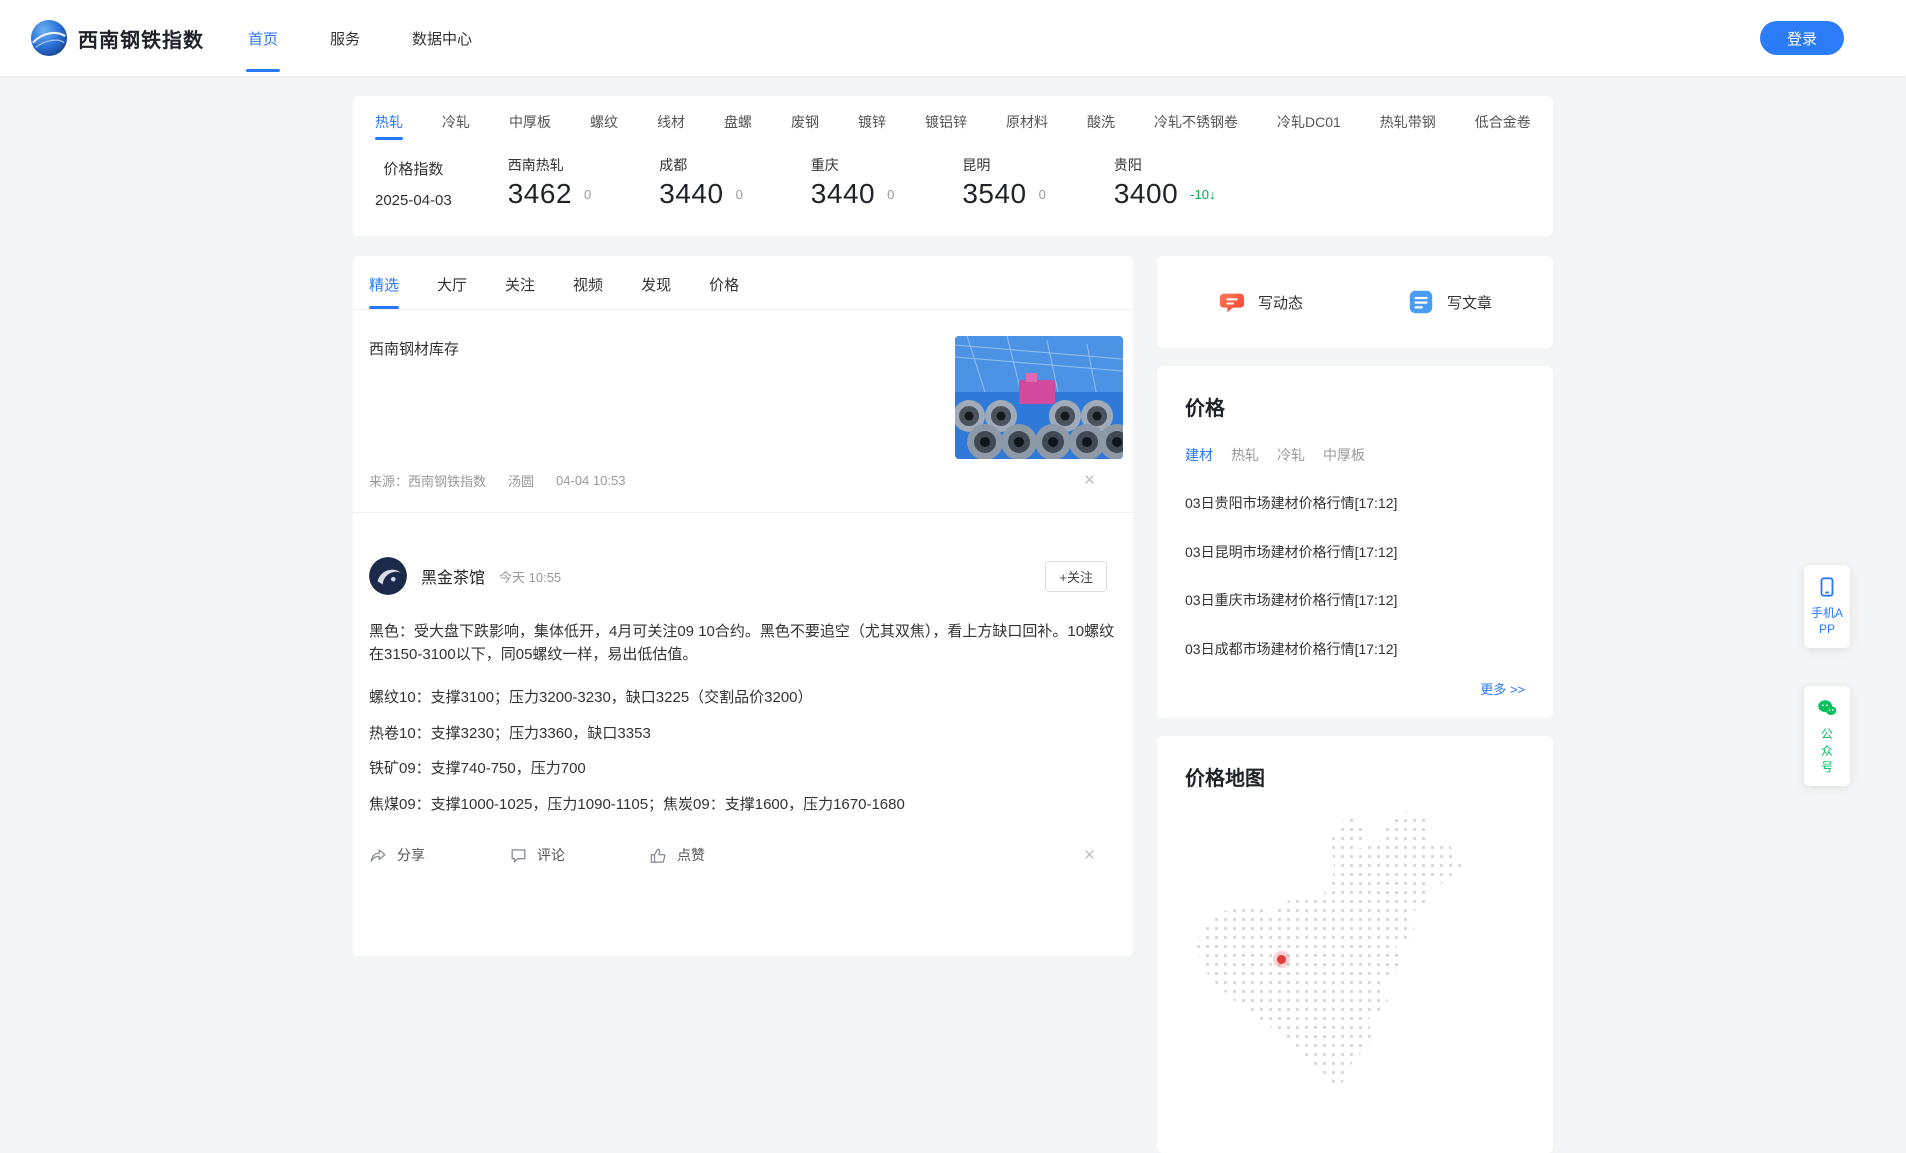 Image resolution: width=1906 pixels, height=1153 pixels. Describe the element at coordinates (530, 577) in the screenshot. I see `post-time: 今天 10:55` at that location.